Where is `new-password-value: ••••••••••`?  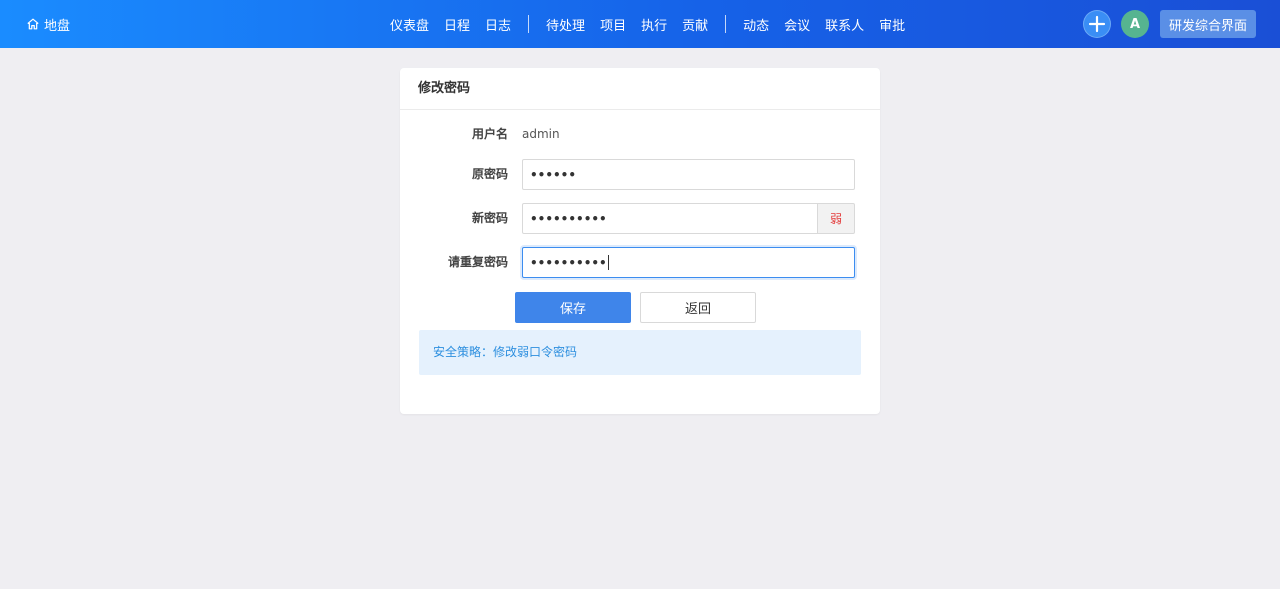
new-password-value: •••••••••• is located at coordinates (568, 218).